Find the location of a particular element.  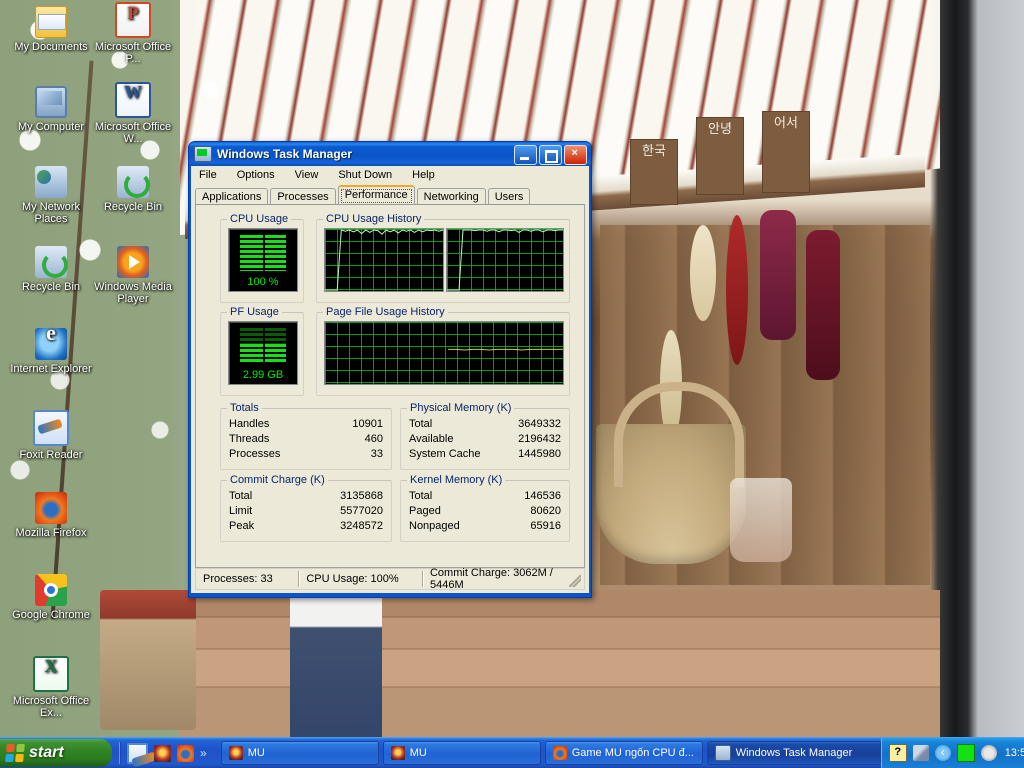

close-button: × is located at coordinates (575, 155).